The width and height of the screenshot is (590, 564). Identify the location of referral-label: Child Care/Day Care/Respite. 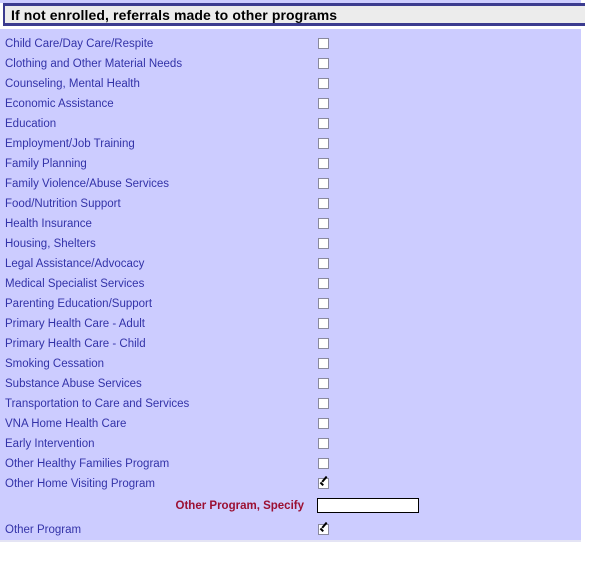
(79, 44).